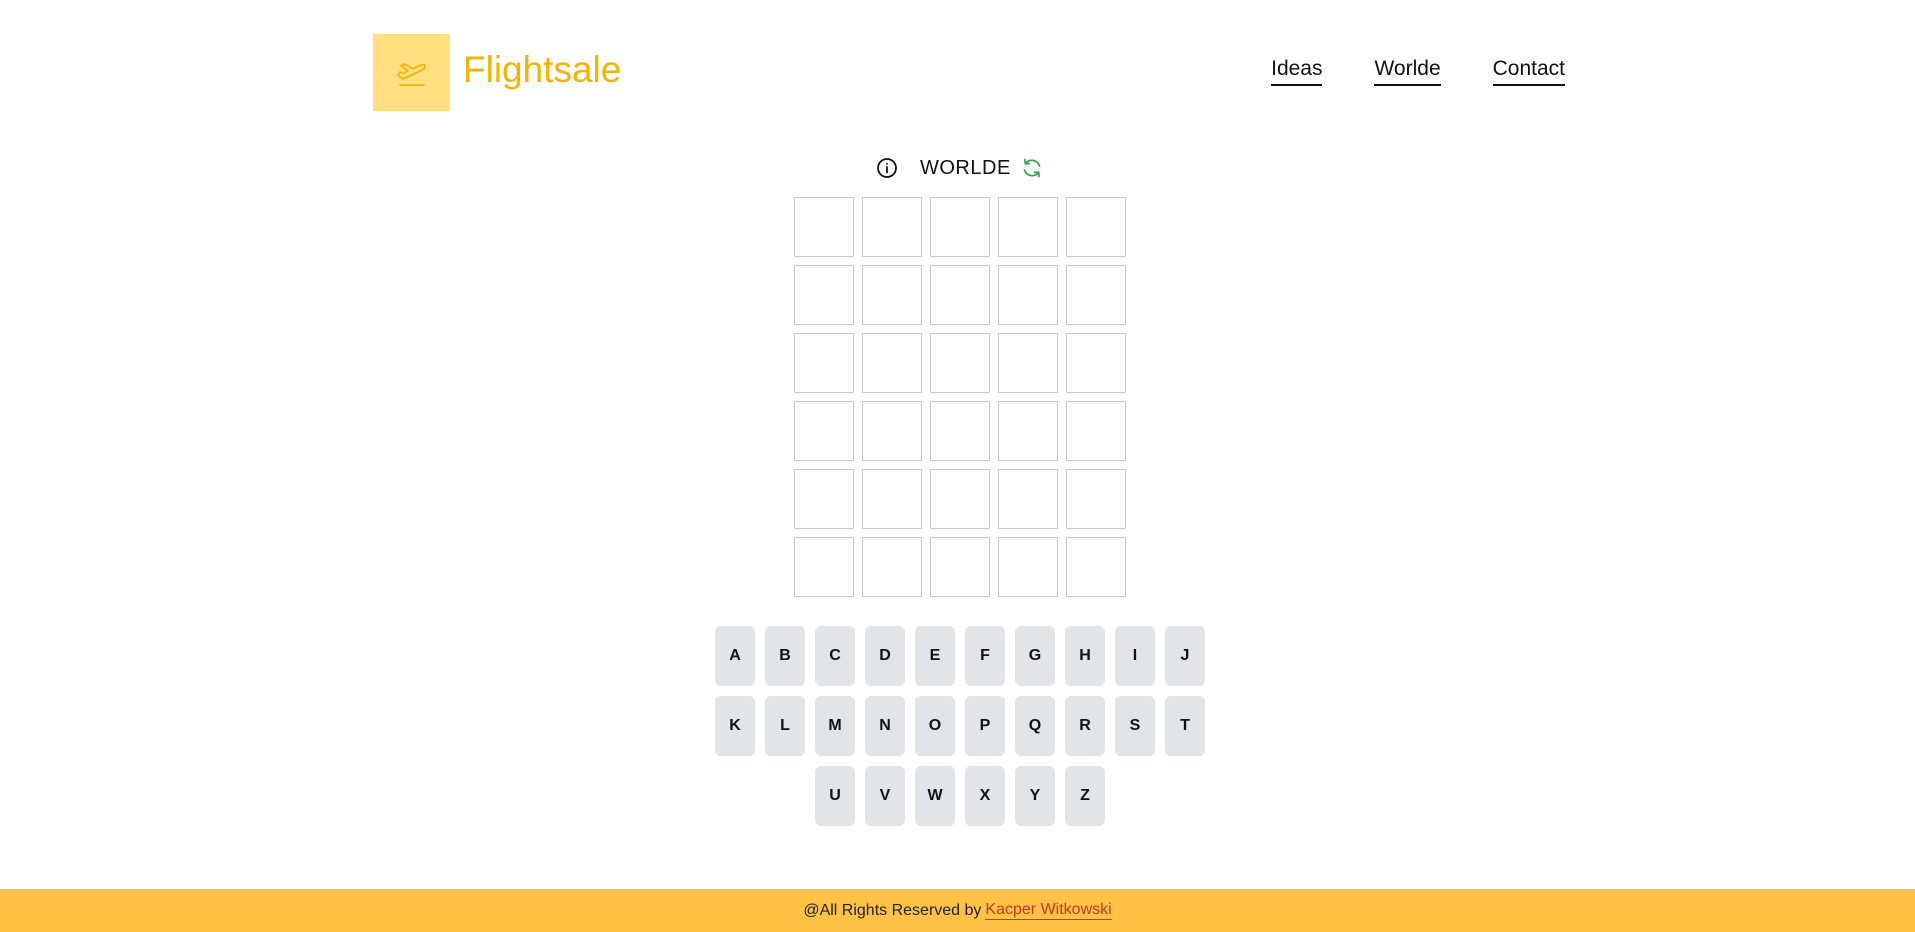 Image resolution: width=1915 pixels, height=932 pixels. I want to click on key-m: M, so click(835, 726).